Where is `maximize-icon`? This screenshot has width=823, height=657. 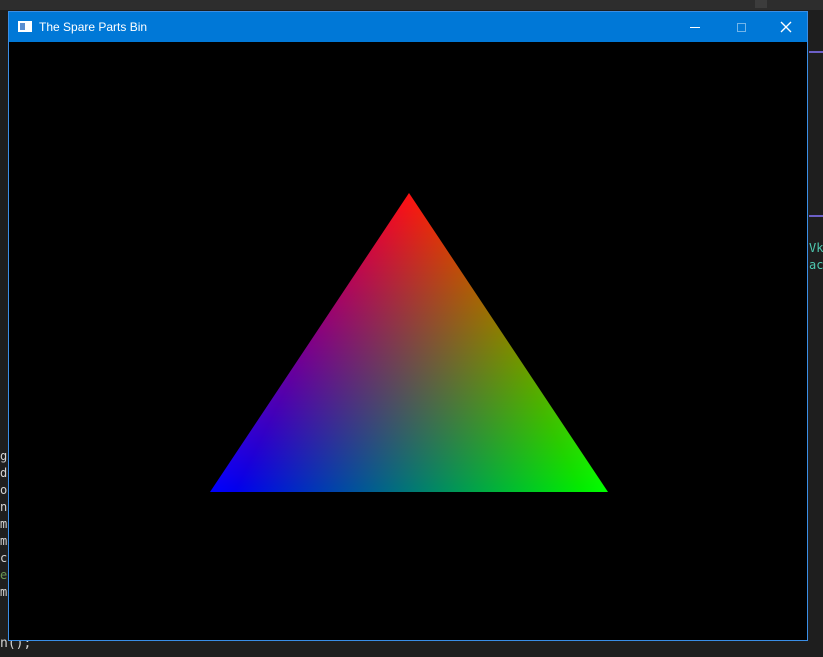
maximize-icon is located at coordinates (741, 27).